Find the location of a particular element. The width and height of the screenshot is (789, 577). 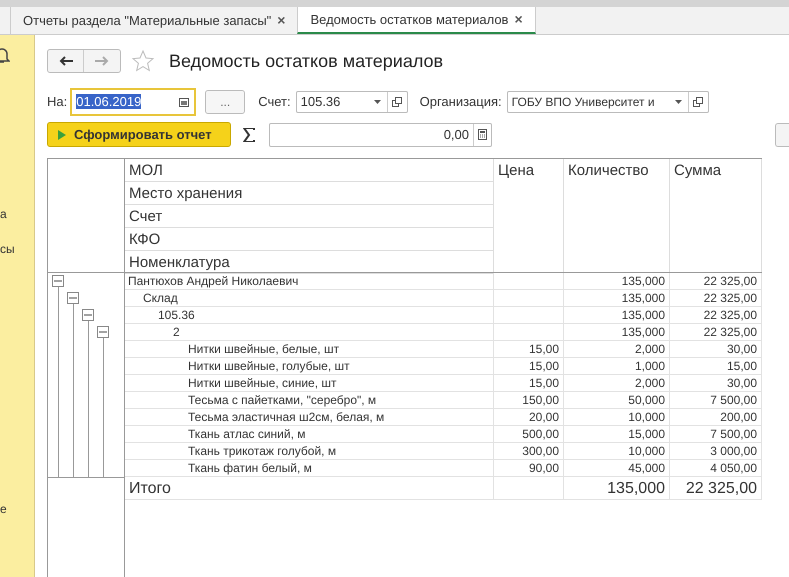

left-arrow-icon is located at coordinates (65, 61).